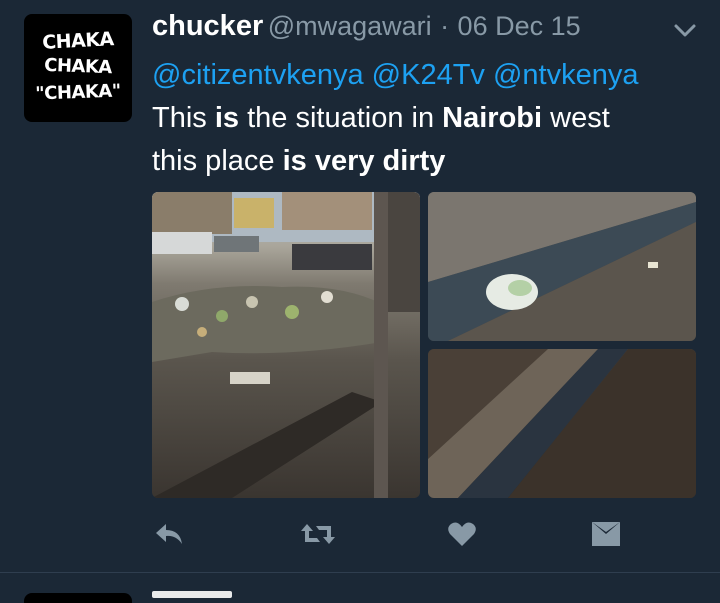 The width and height of the screenshot is (720, 603). I want to click on tweet-header: chucker @mwagawari · 06 Dec 15, so click(366, 28).